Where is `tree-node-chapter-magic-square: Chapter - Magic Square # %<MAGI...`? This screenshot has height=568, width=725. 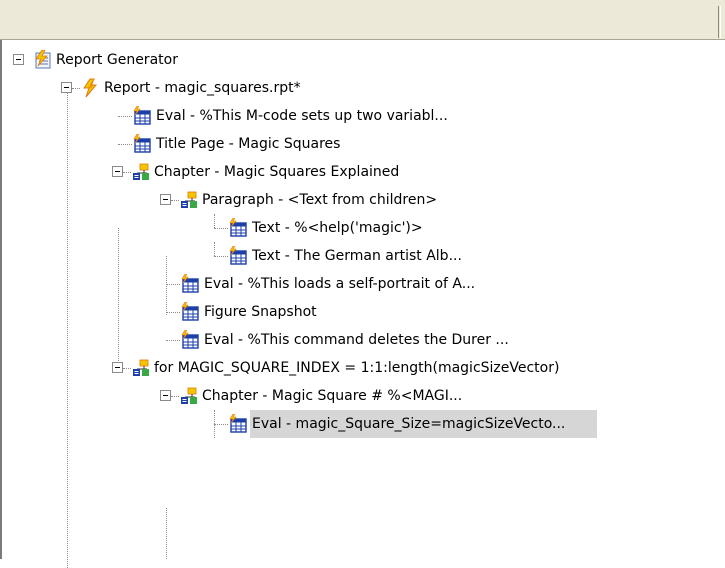
tree-node-chapter-magic-square: Chapter - Magic Square # %<MAGI... is located at coordinates (362, 396).